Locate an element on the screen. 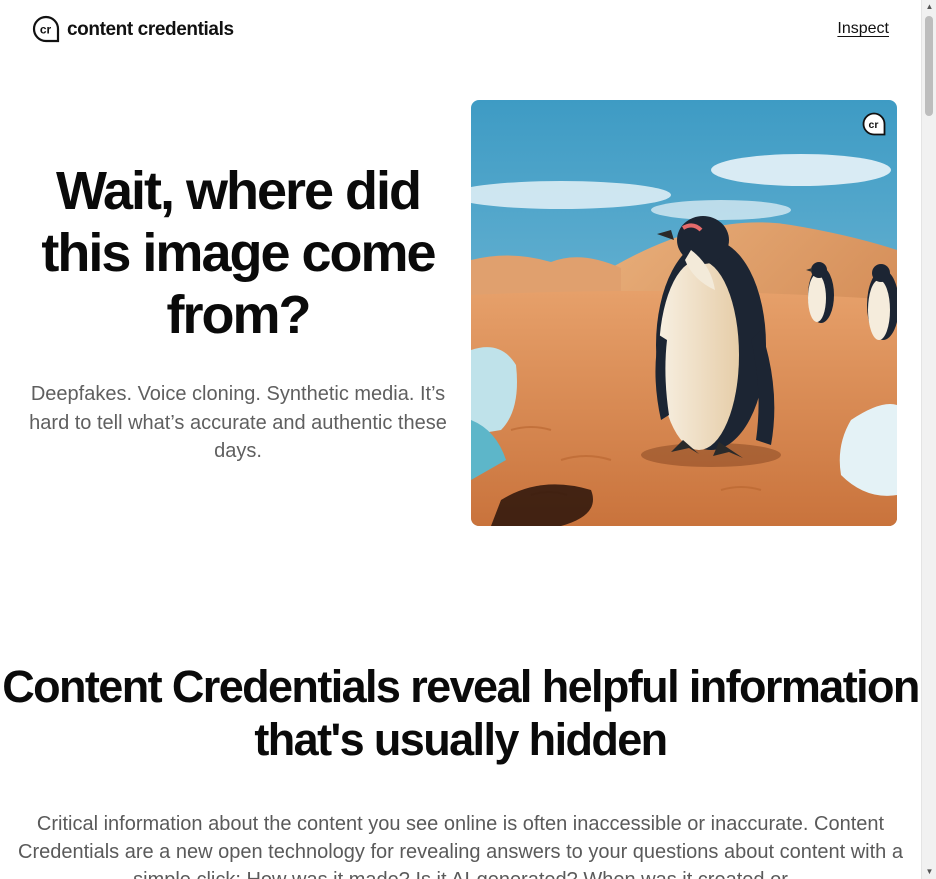  cr-badge-icon: cr is located at coordinates (874, 124).